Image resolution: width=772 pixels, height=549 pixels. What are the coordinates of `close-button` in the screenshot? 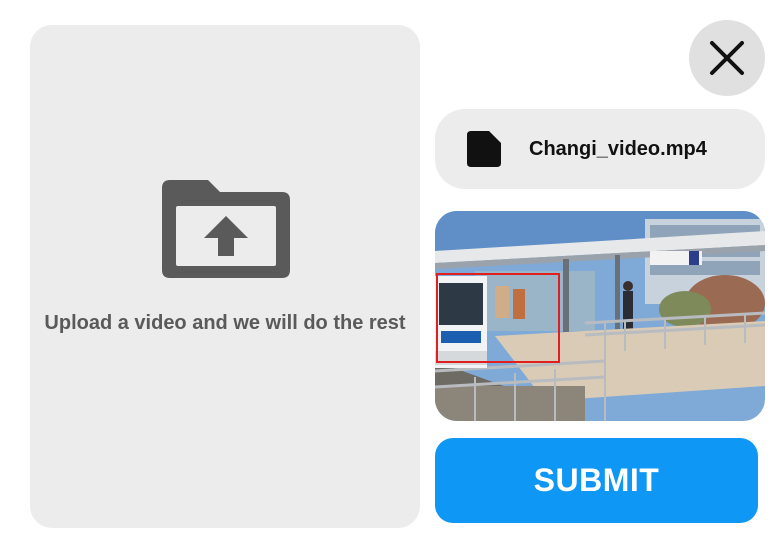 It's located at (727, 58).